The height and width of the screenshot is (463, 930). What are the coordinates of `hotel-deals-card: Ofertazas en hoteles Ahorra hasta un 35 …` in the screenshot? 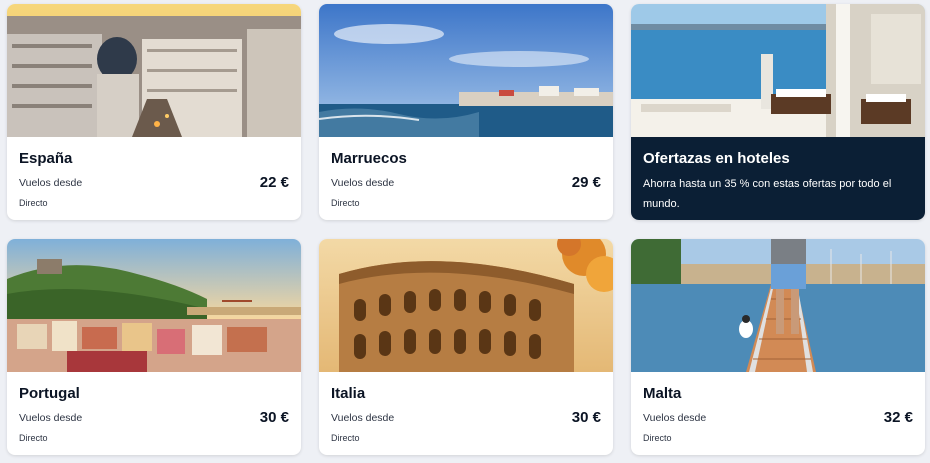 It's located at (778, 112).